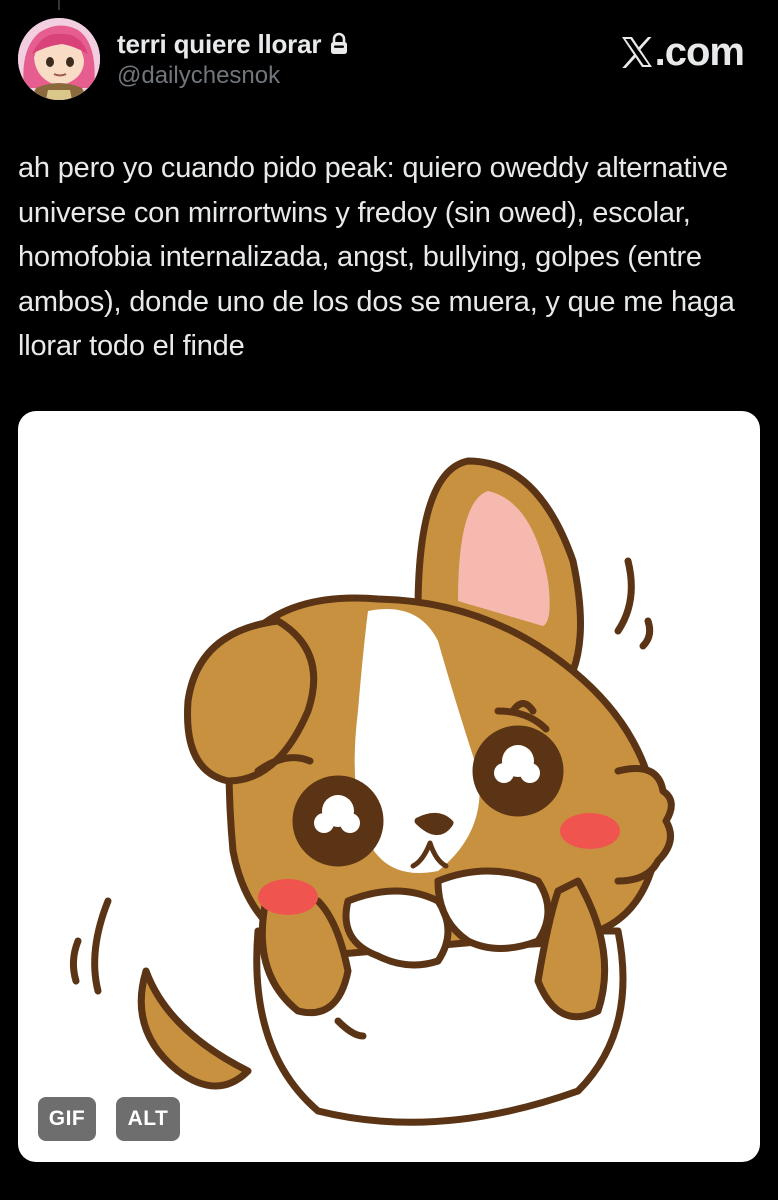 The image size is (778, 1200). I want to click on tweet-header: terri quiere llorar @dailychesnok .com, so click(389, 60).